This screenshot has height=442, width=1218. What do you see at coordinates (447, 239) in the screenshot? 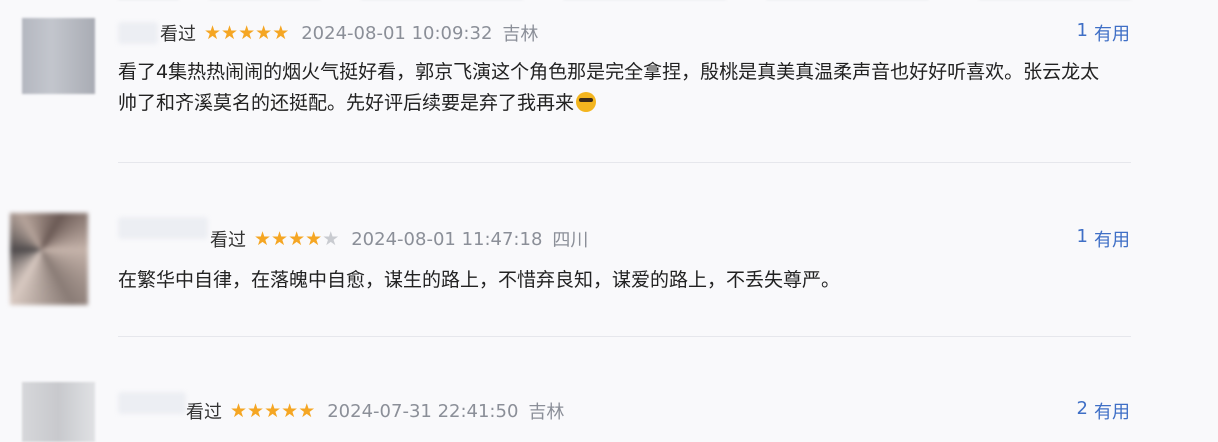
I see `review-time: 2024-08-01 11:47:18` at bounding box center [447, 239].